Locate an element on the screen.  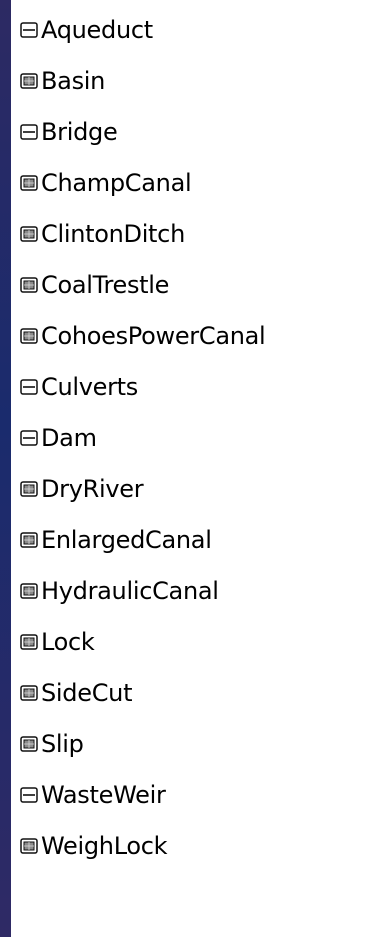
window-background-edge is located at coordinates (5, 468).